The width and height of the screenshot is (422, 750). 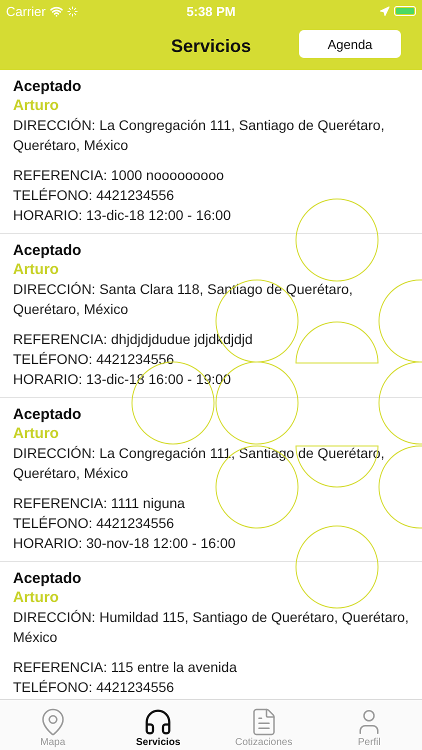 I want to click on status-time: 5:38 PM, so click(x=211, y=11).